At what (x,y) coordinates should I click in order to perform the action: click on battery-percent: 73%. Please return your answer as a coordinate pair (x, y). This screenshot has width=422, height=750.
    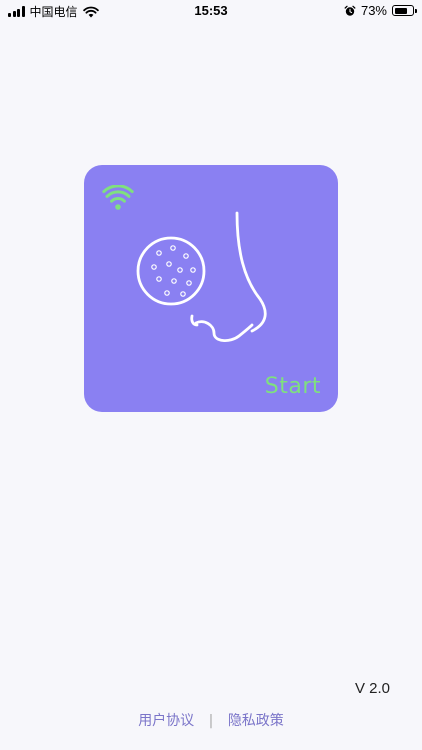
    Looking at the image, I should click on (373, 10).